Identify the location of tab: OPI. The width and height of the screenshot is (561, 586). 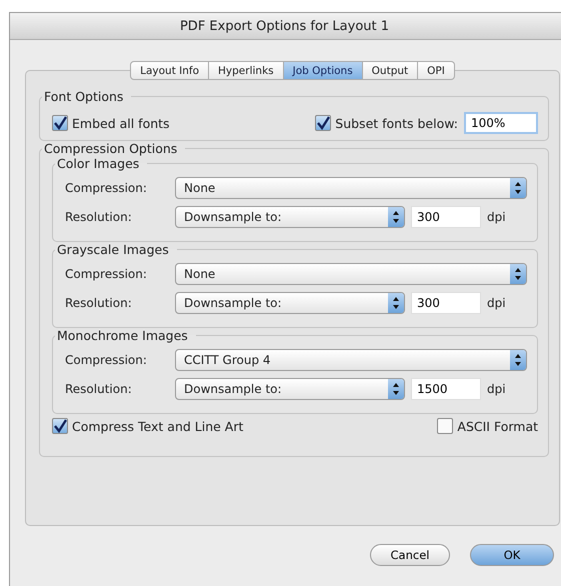
(436, 70).